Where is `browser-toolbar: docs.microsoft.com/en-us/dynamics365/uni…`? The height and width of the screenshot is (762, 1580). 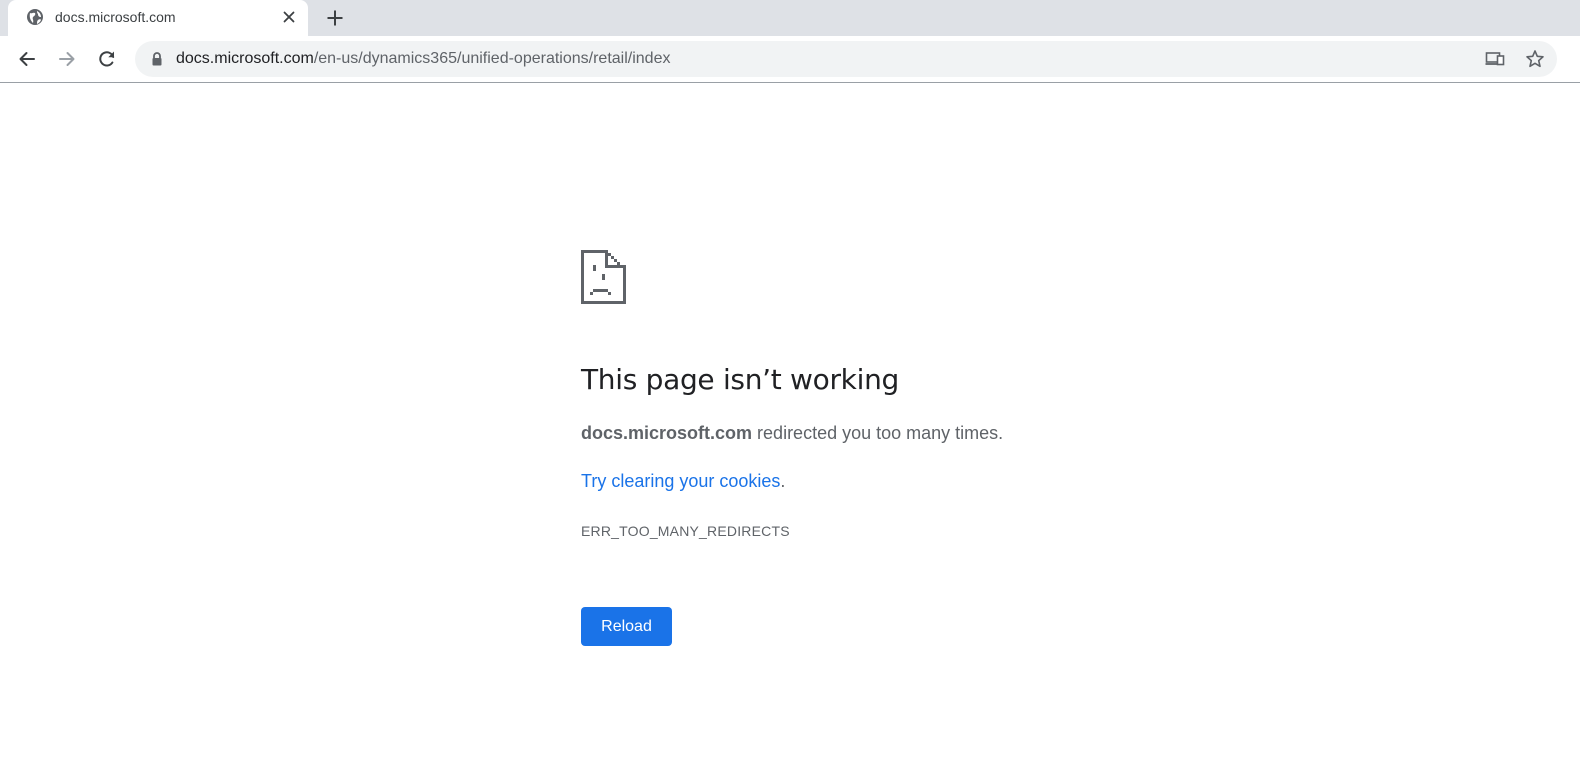
browser-toolbar: docs.microsoft.com/en-us/dynamics365/uni… is located at coordinates (790, 59).